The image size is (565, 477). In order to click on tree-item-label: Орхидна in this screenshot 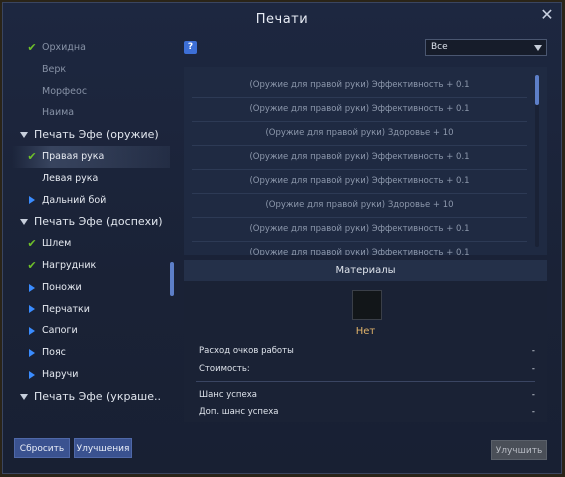, I will do `click(64, 47)`.